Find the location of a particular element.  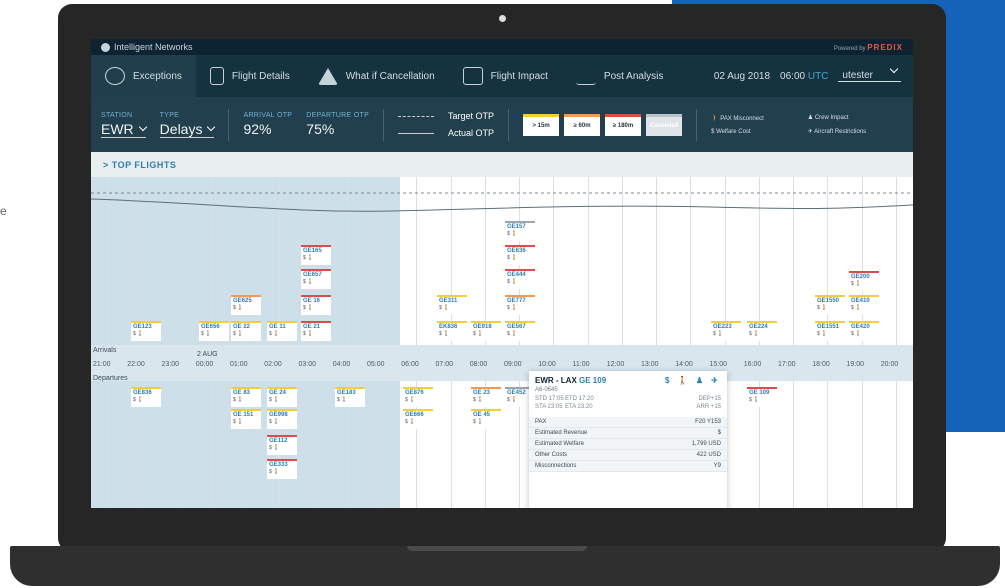

arrival-flight-card: GE657 $ 🚶 is located at coordinates (316, 279).